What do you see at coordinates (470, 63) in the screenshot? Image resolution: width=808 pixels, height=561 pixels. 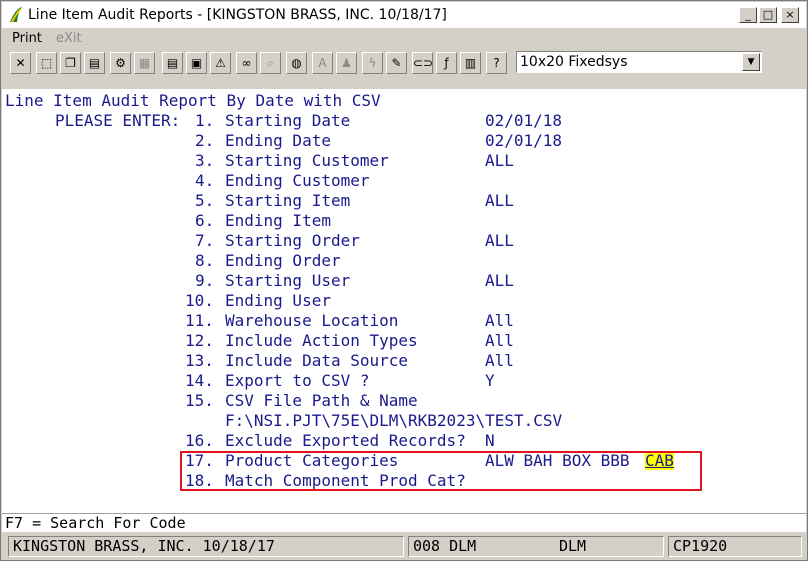 I see `calculator-icon: ▥` at bounding box center [470, 63].